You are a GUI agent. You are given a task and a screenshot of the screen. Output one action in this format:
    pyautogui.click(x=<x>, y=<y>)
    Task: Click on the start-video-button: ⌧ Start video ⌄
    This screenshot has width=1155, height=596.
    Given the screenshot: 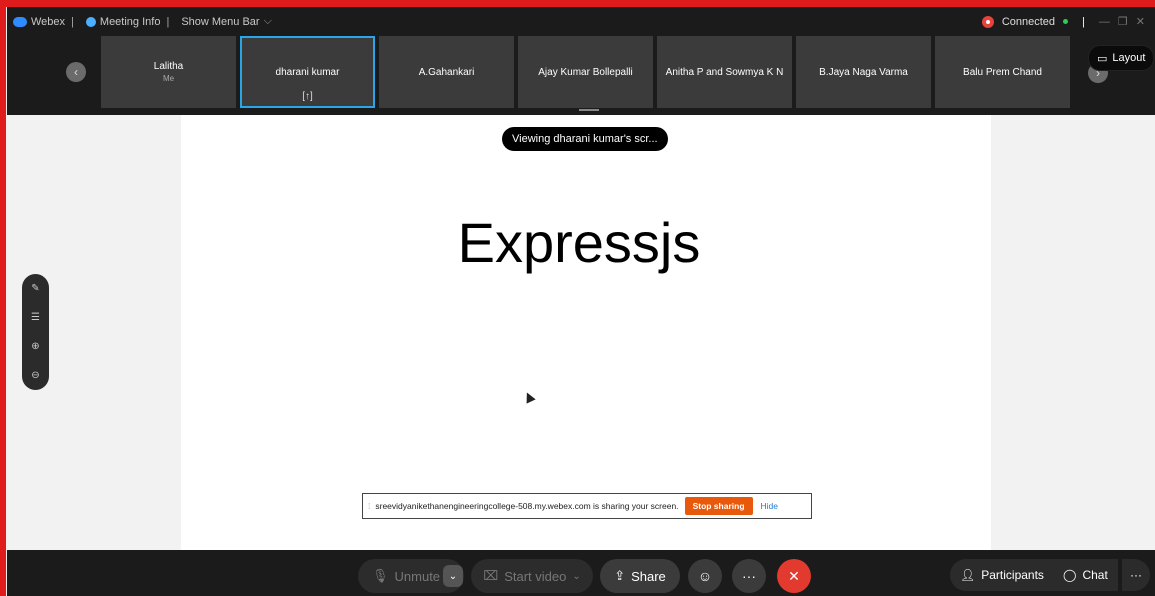 What is the action you would take?
    pyautogui.click(x=532, y=576)
    